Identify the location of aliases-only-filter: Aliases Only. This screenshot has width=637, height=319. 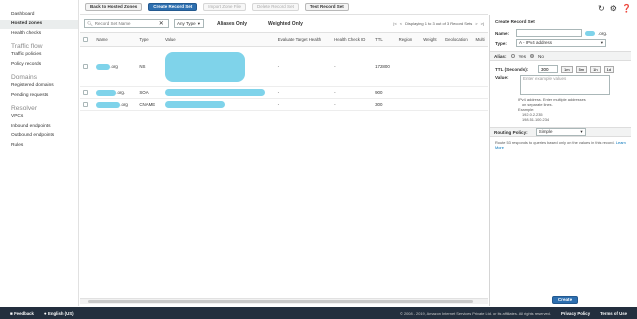
(232, 24).